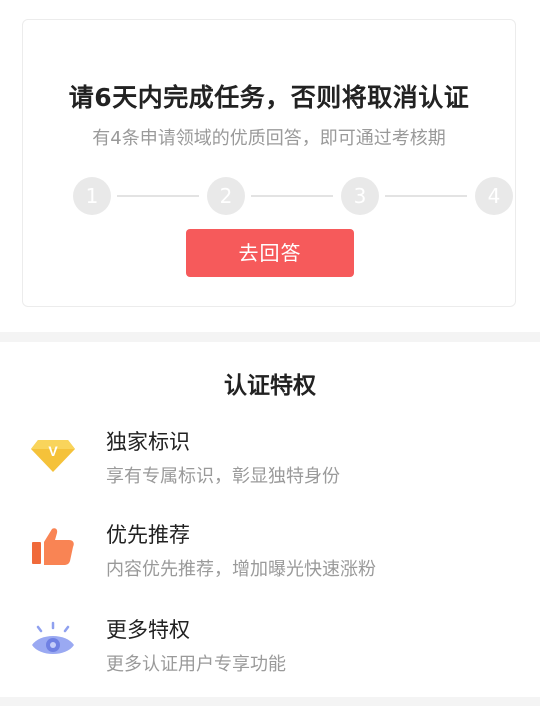 This screenshot has width=540, height=706. What do you see at coordinates (270, 253) in the screenshot?
I see `go-answer-button: 去回答` at bounding box center [270, 253].